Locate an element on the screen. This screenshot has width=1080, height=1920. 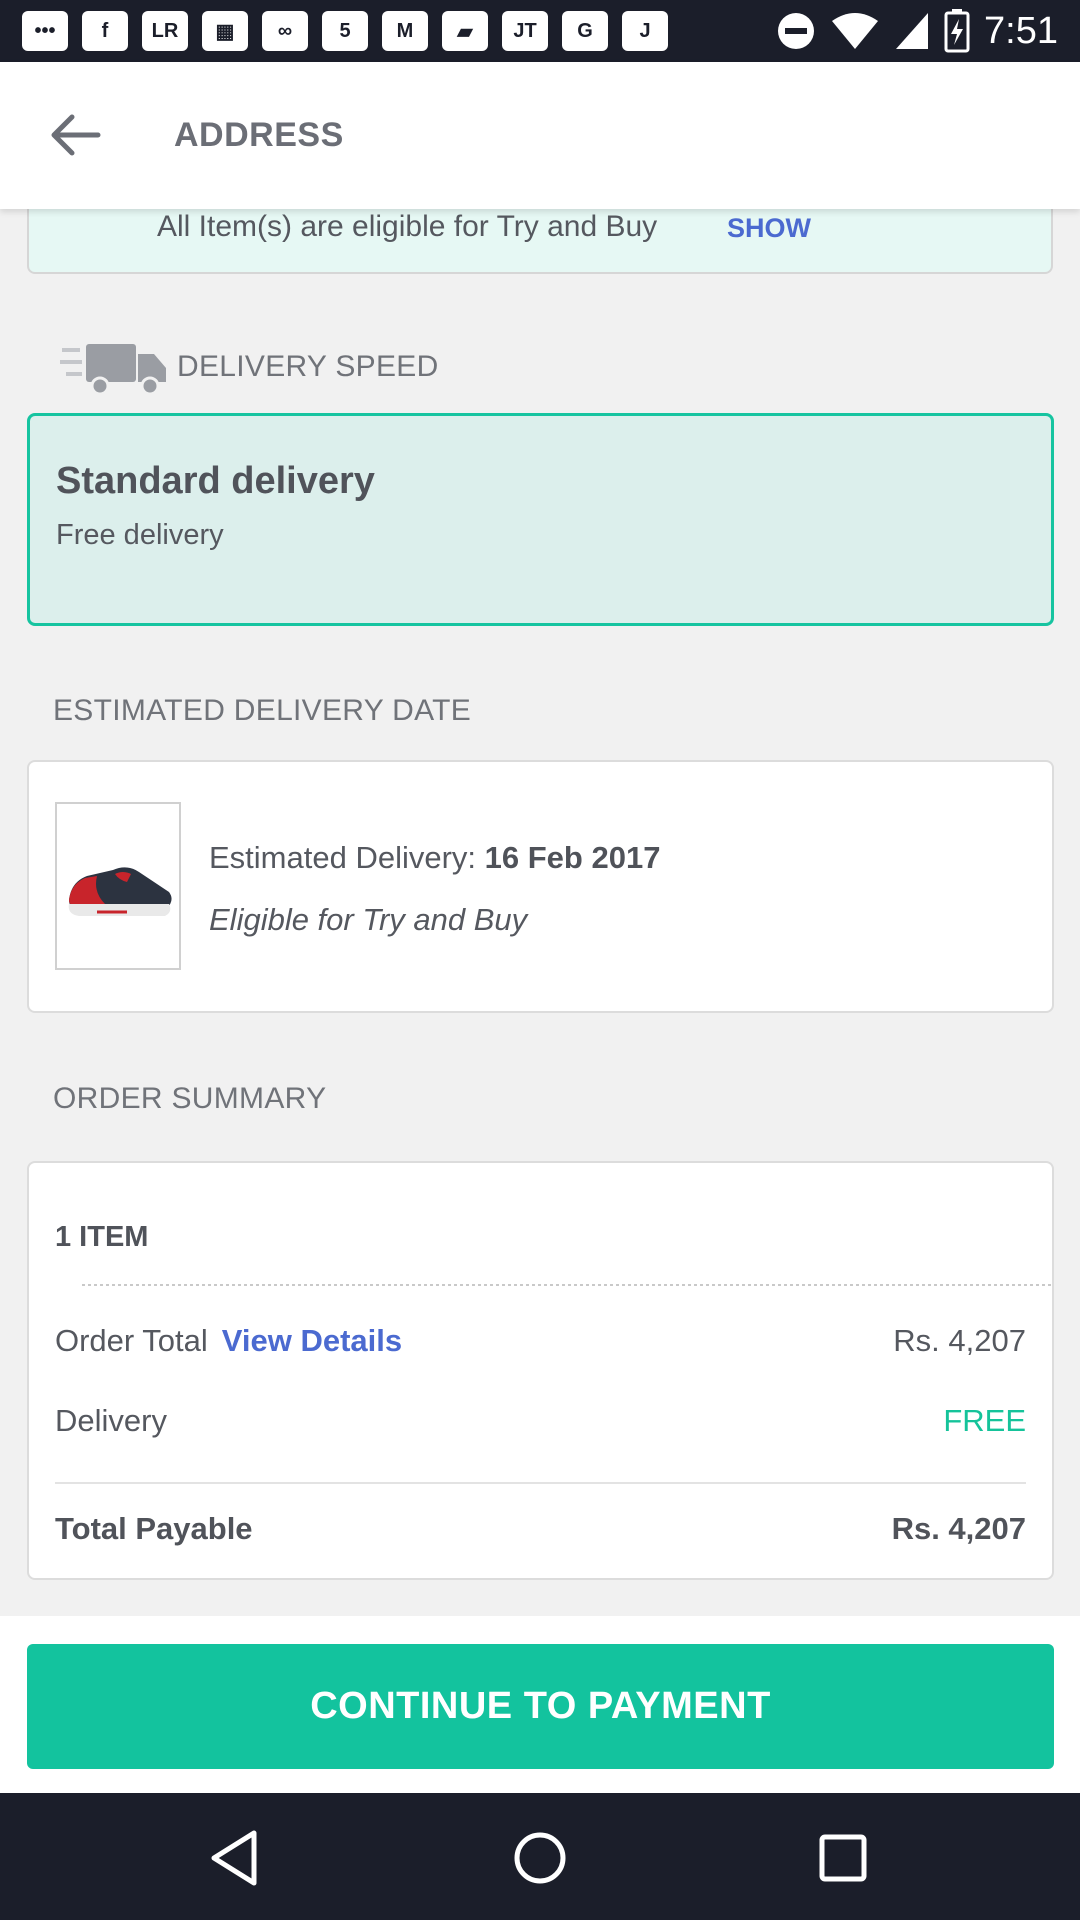
shopping-icon: f is located at coordinates (105, 31).